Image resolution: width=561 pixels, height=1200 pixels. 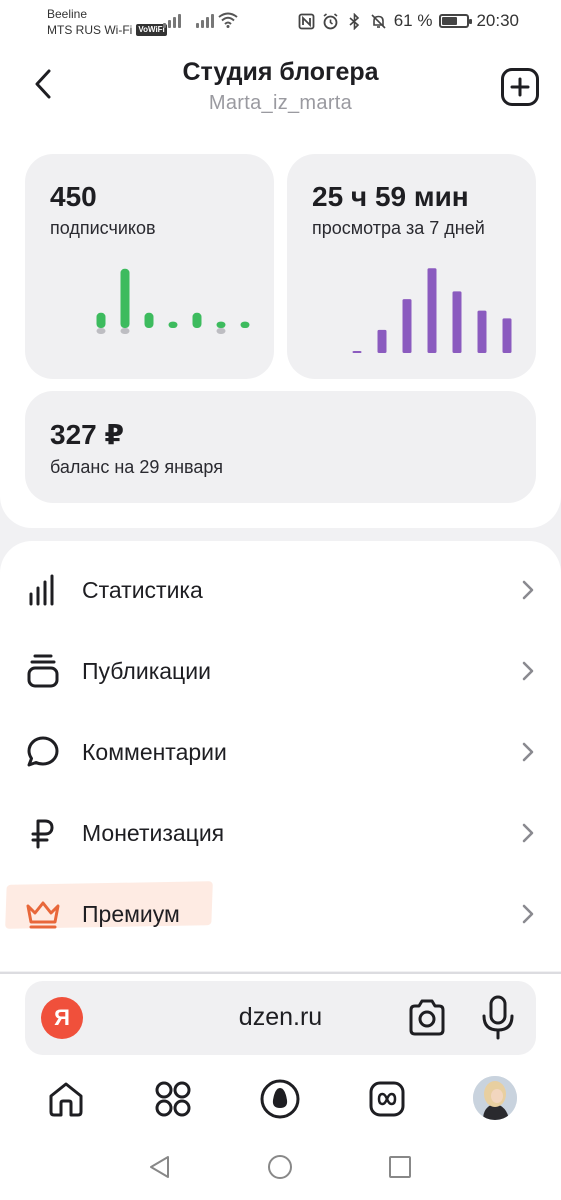 What do you see at coordinates (90, 30) in the screenshot?
I see `carrier-2: MTS RUS Wi-Fi` at bounding box center [90, 30].